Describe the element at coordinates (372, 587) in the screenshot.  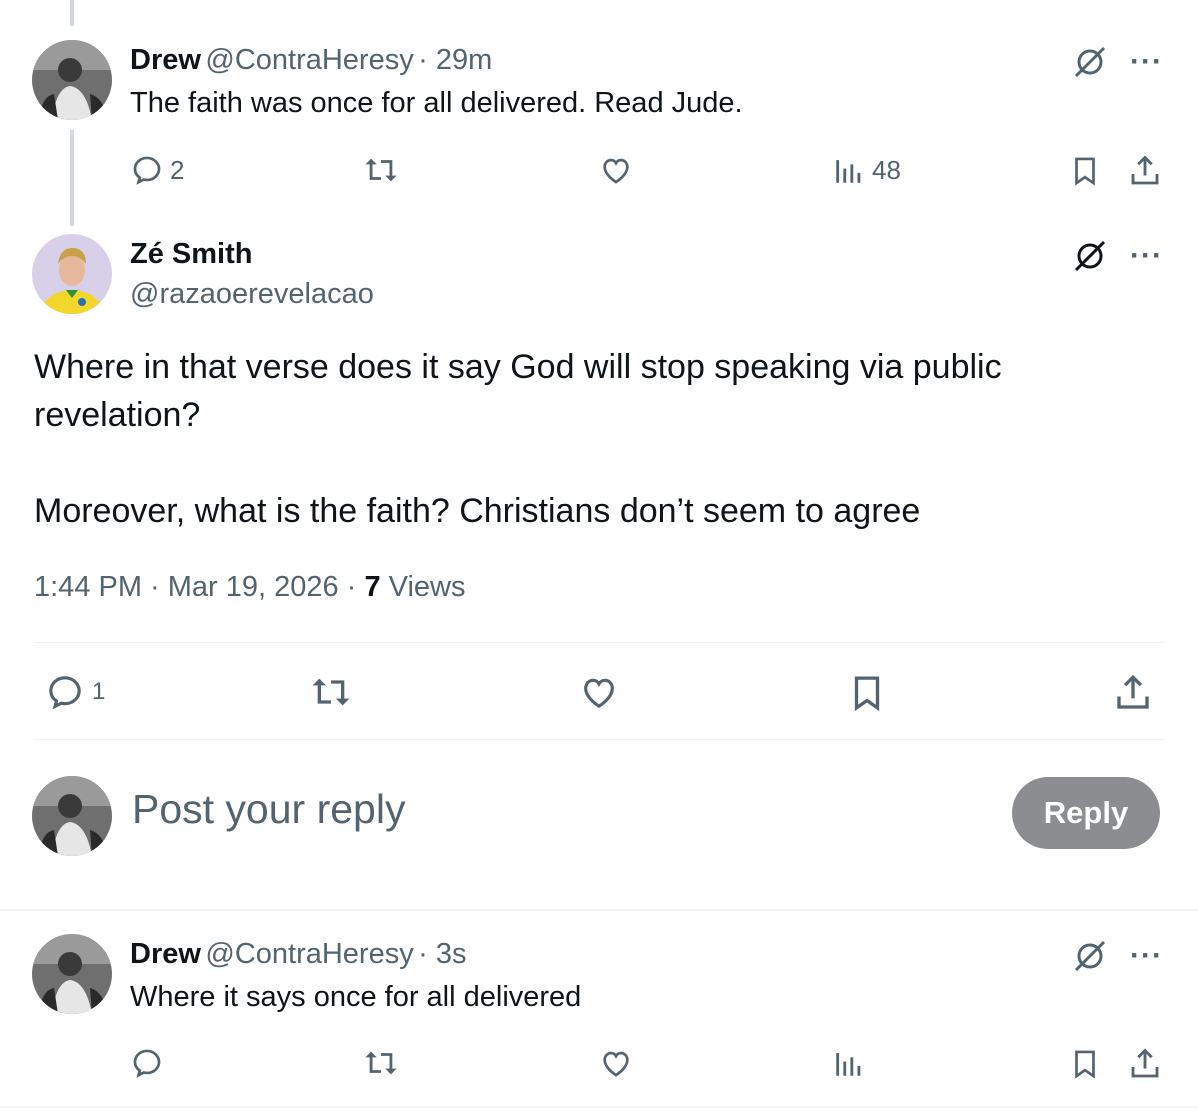
I see `views-count: 7` at that location.